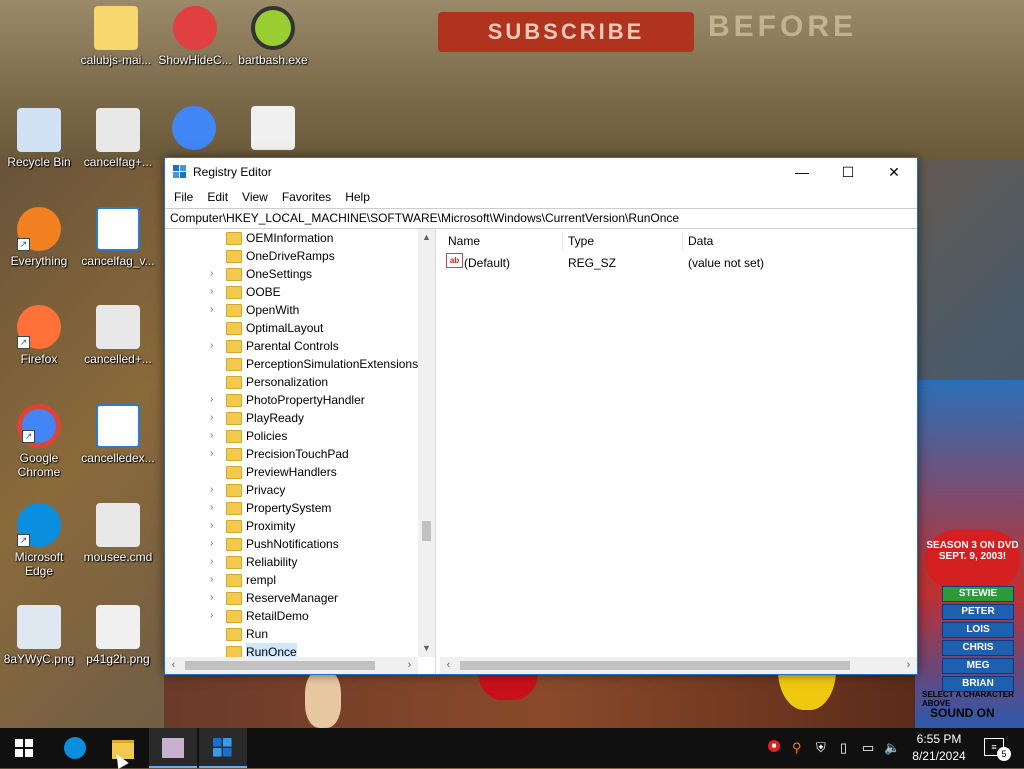 The height and width of the screenshot is (769, 1024). I want to click on tree-key-row: › Policies, so click(291, 436).